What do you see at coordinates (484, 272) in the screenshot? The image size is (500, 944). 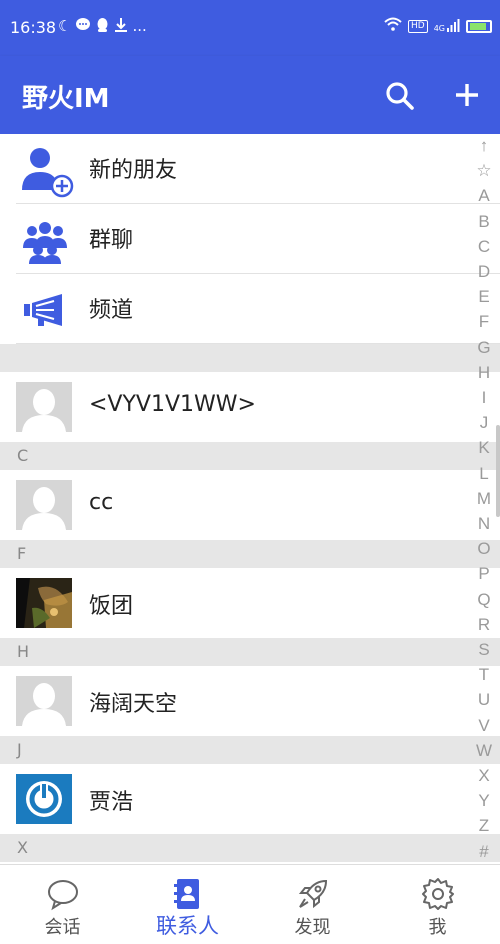 I see `index-letter: D` at bounding box center [484, 272].